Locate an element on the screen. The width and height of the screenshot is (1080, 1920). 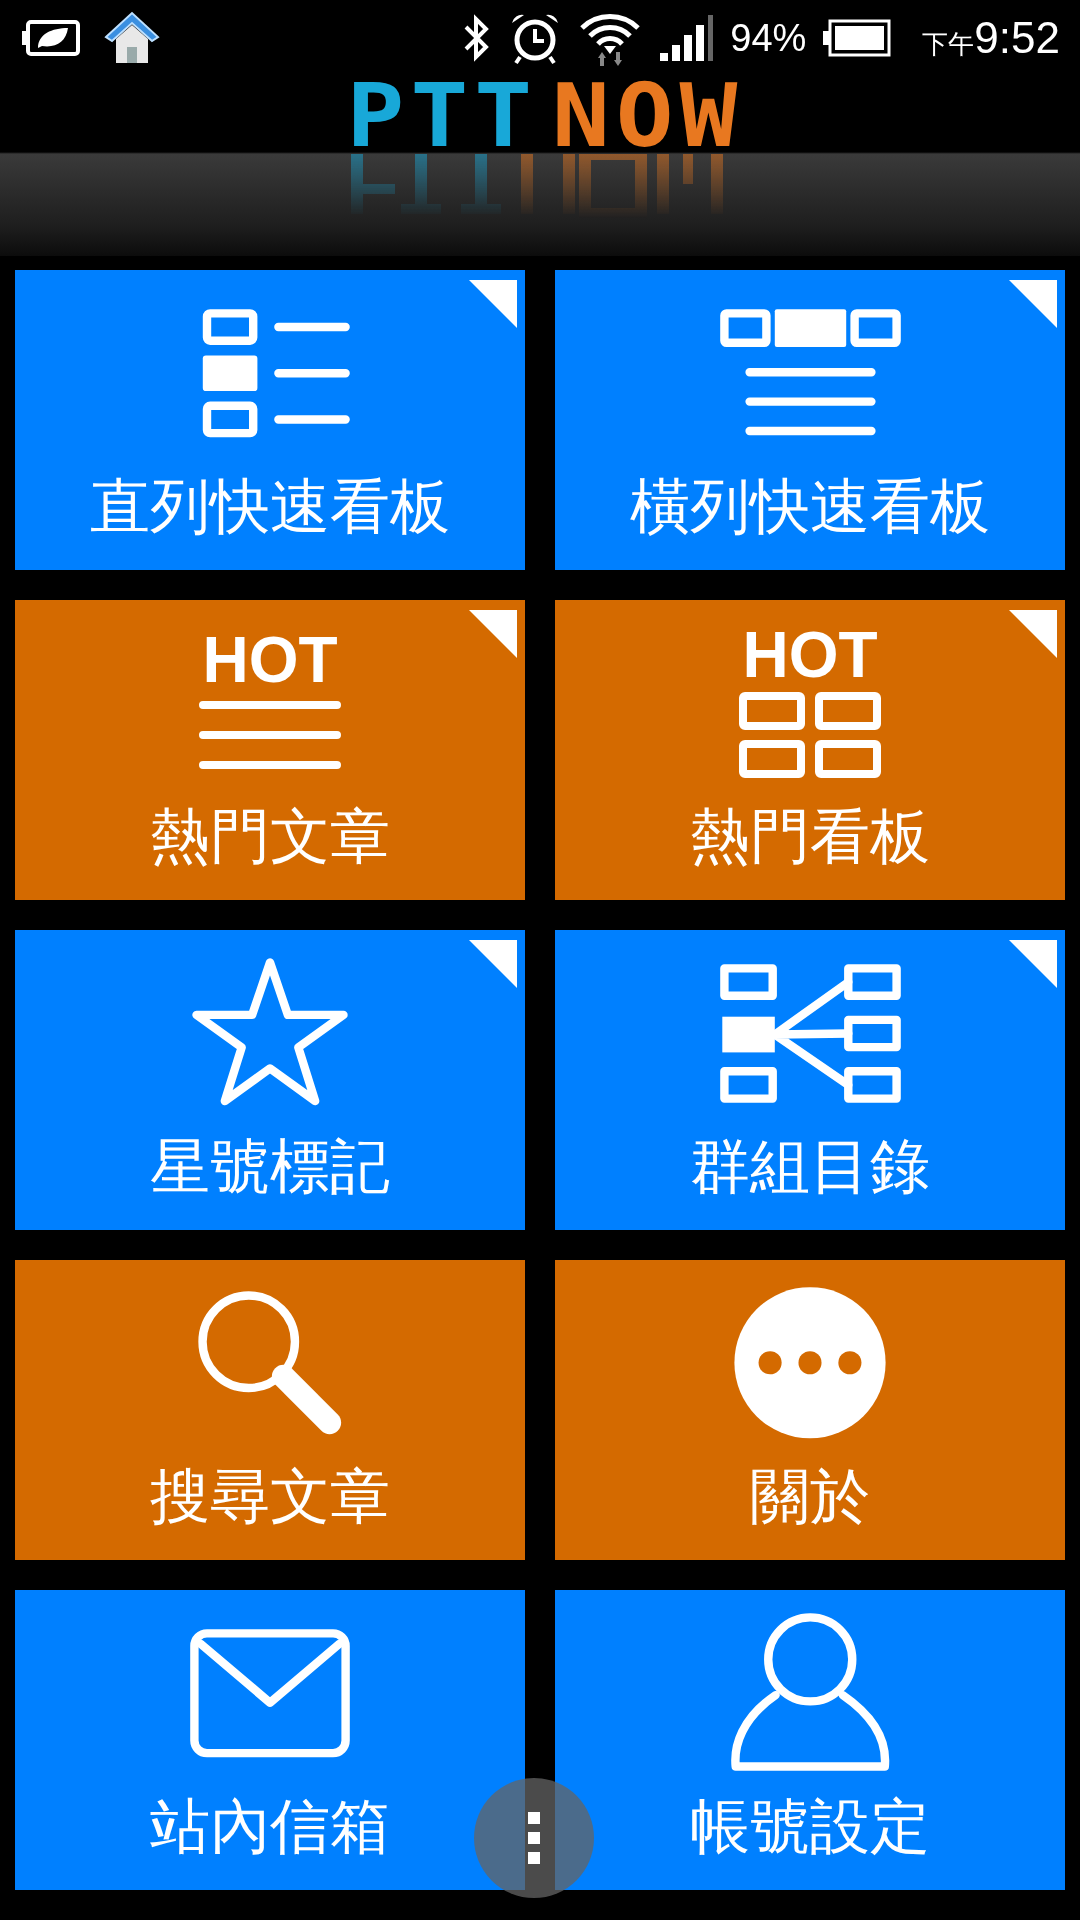
tile-label: 搜尋文章 is located at coordinates (270, 1496).